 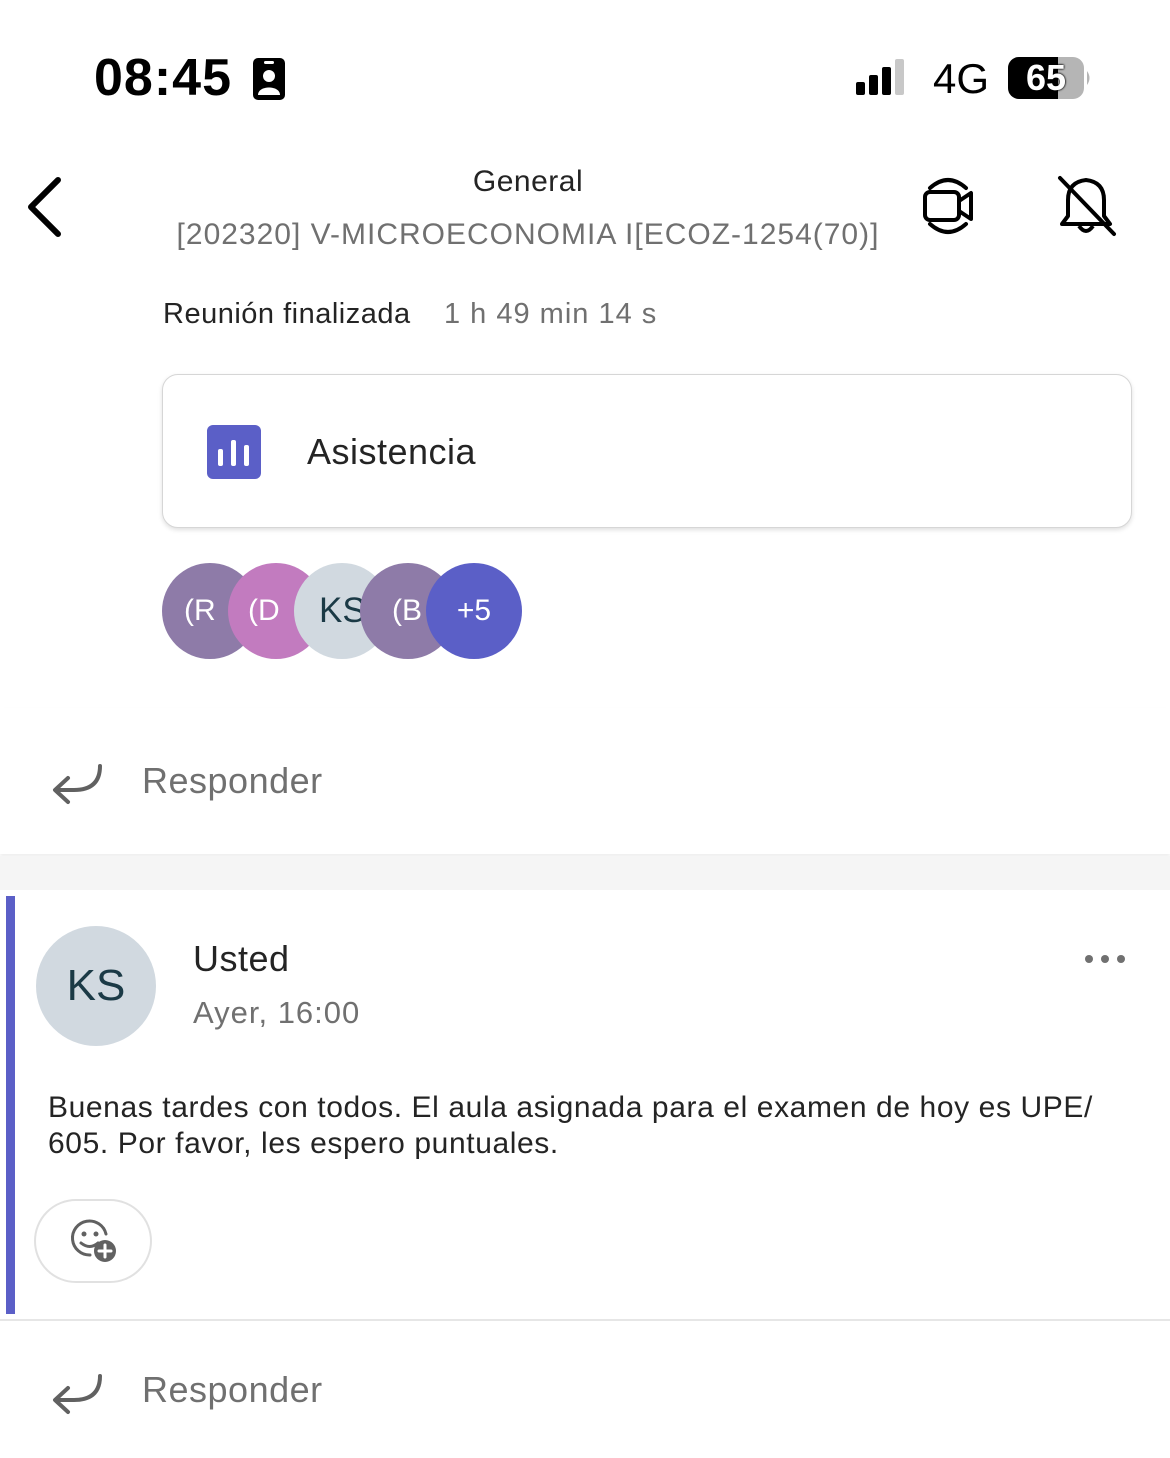 What do you see at coordinates (287, 314) in the screenshot?
I see `meeting-status: Reunión finalizada` at bounding box center [287, 314].